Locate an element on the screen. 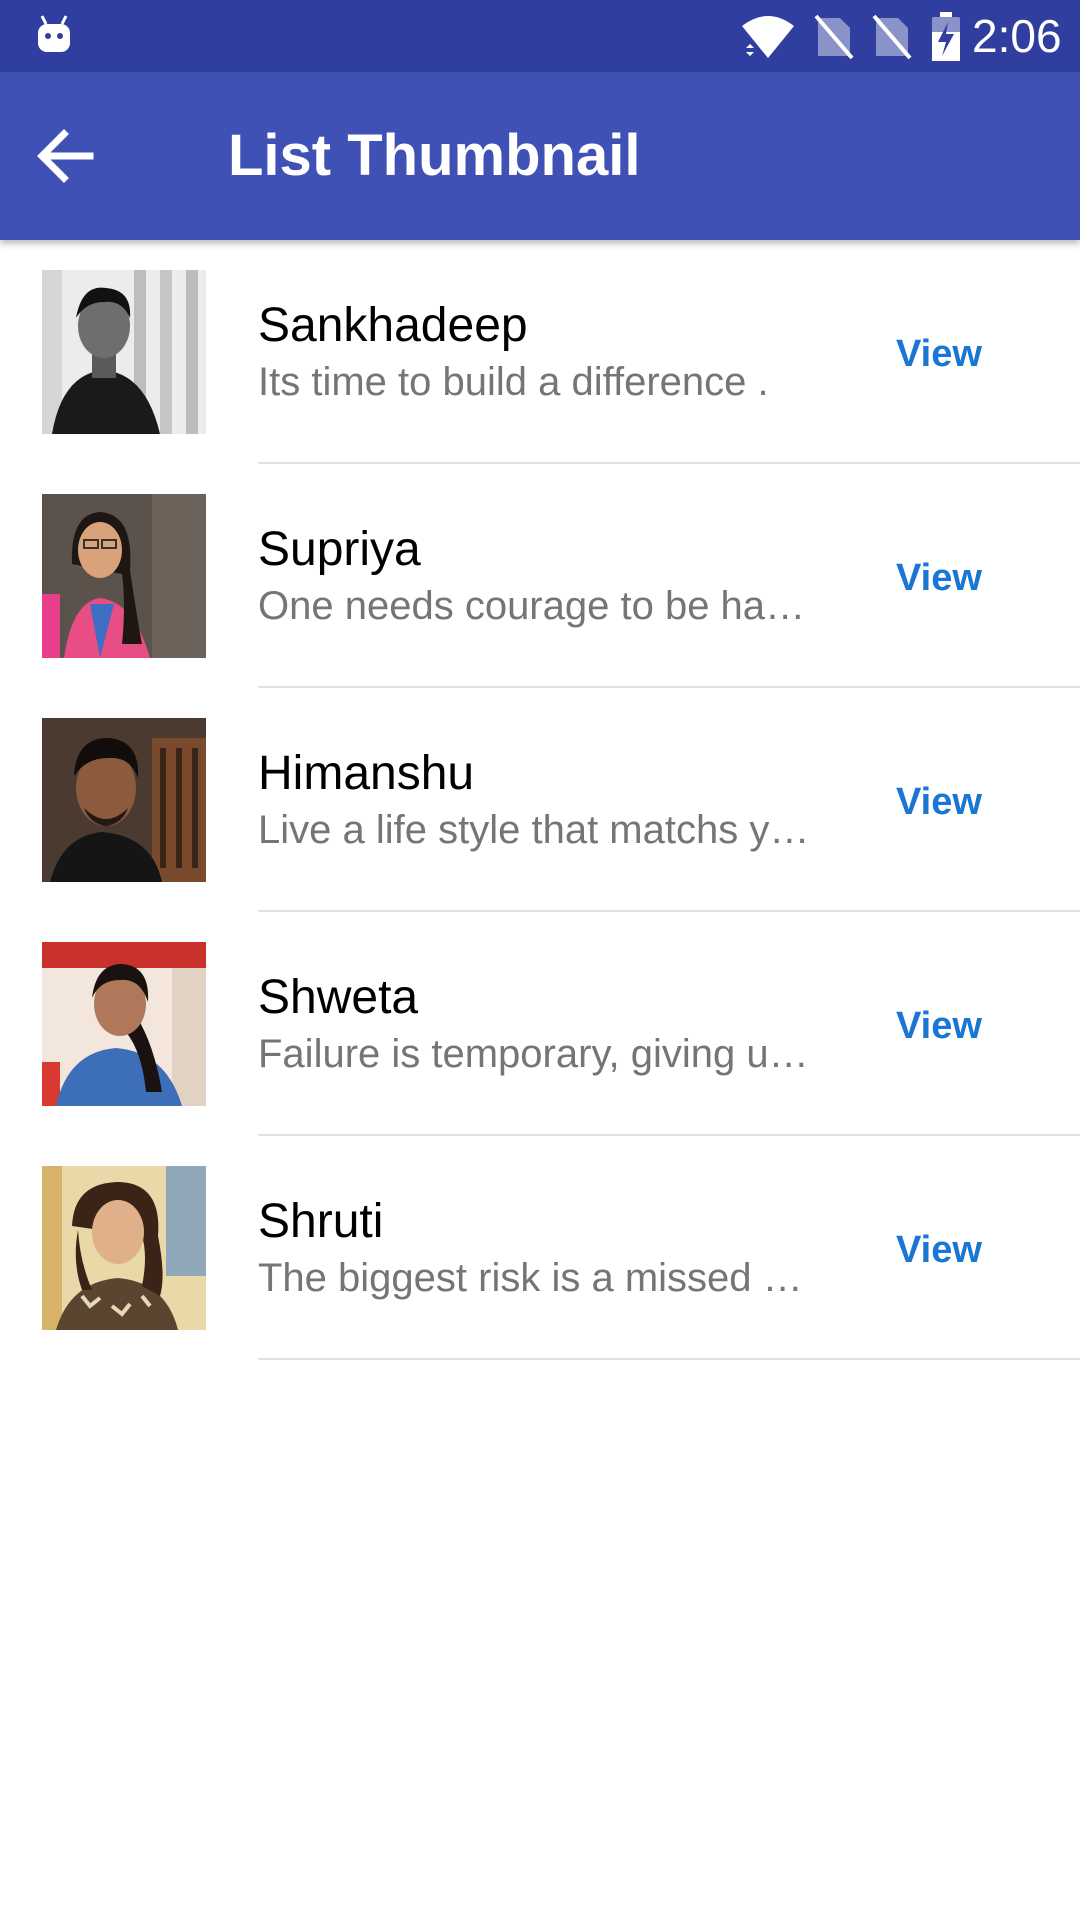 The width and height of the screenshot is (1080, 1920). page-title: List Thumbnail is located at coordinates (434, 155).